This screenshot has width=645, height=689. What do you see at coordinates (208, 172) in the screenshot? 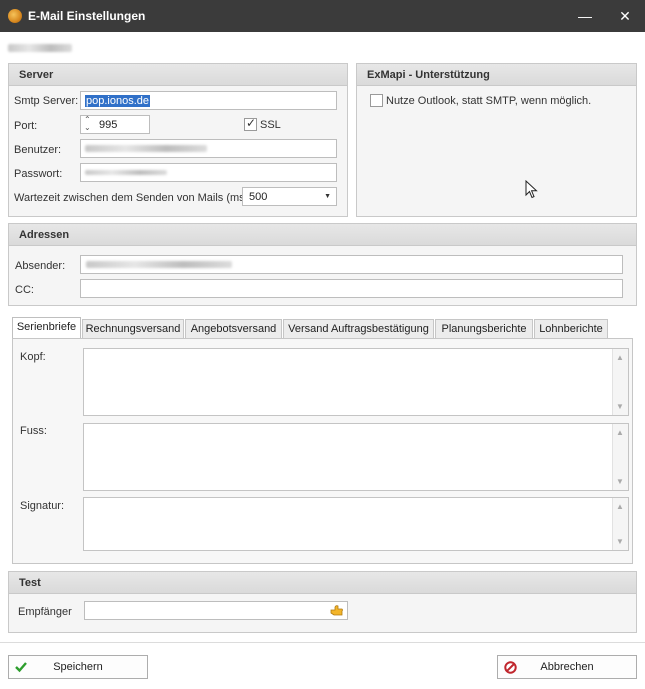
I see `password-input` at bounding box center [208, 172].